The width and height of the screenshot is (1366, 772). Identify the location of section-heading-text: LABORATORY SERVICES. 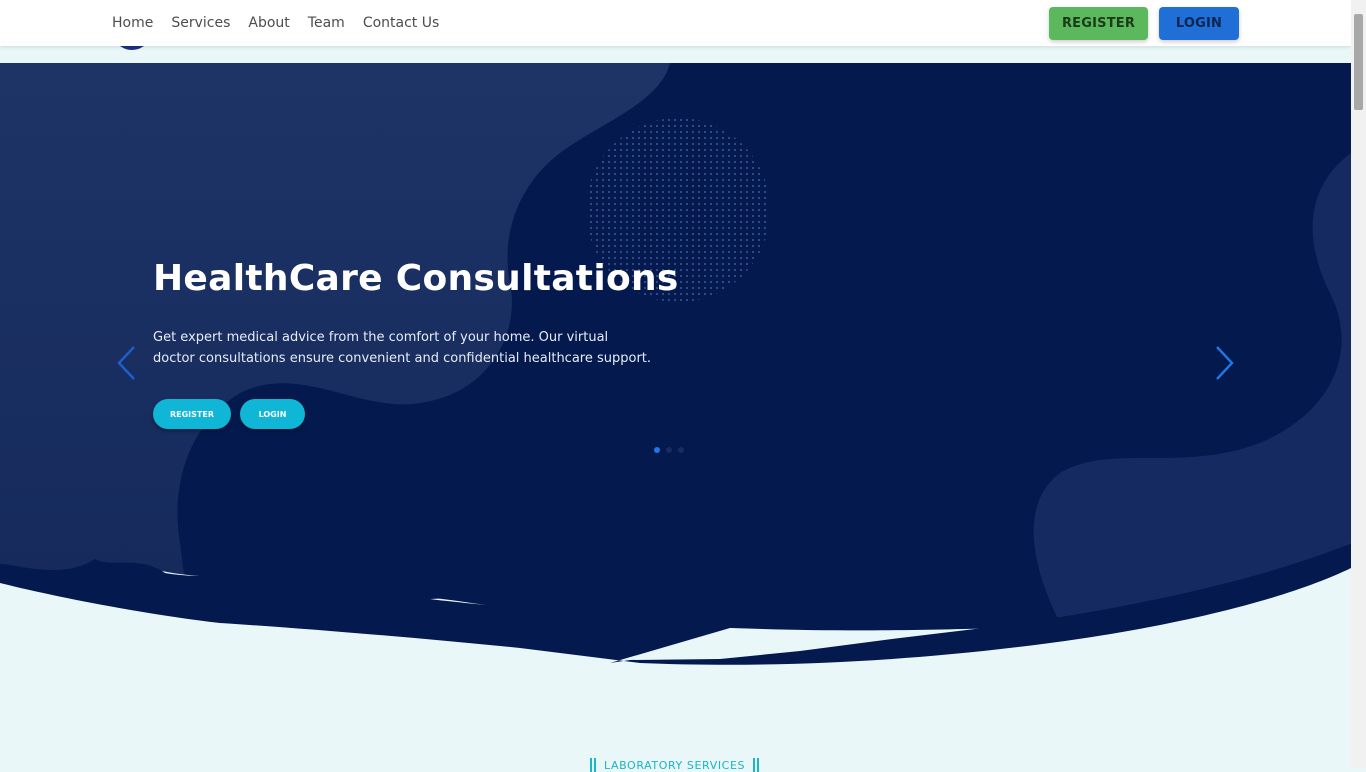
(675, 765).